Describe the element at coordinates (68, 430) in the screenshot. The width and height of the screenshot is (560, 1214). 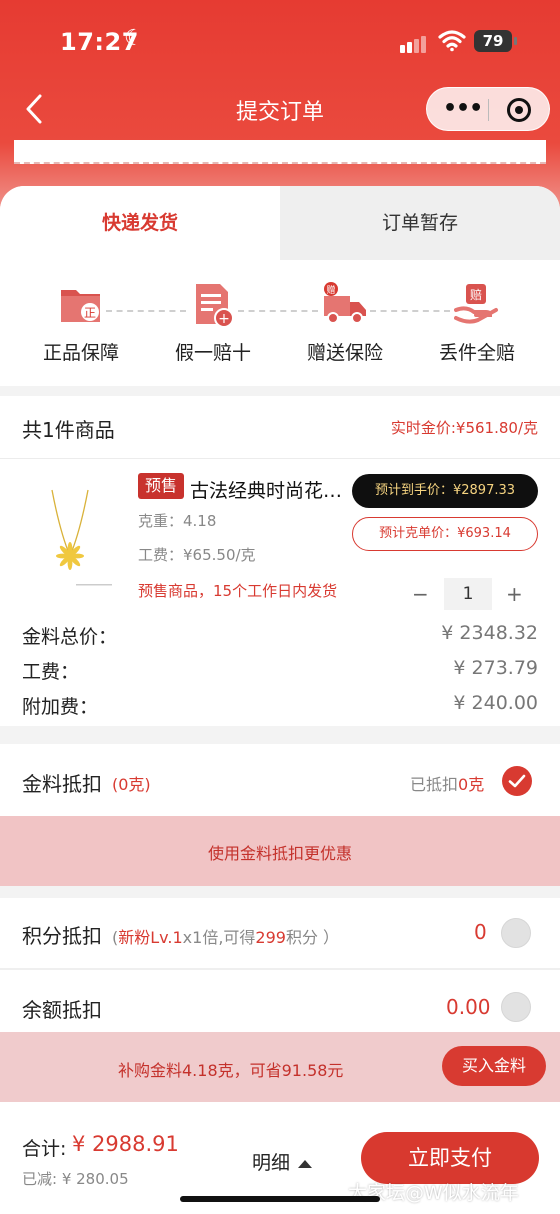
I see `goods-count: 共1件商品` at that location.